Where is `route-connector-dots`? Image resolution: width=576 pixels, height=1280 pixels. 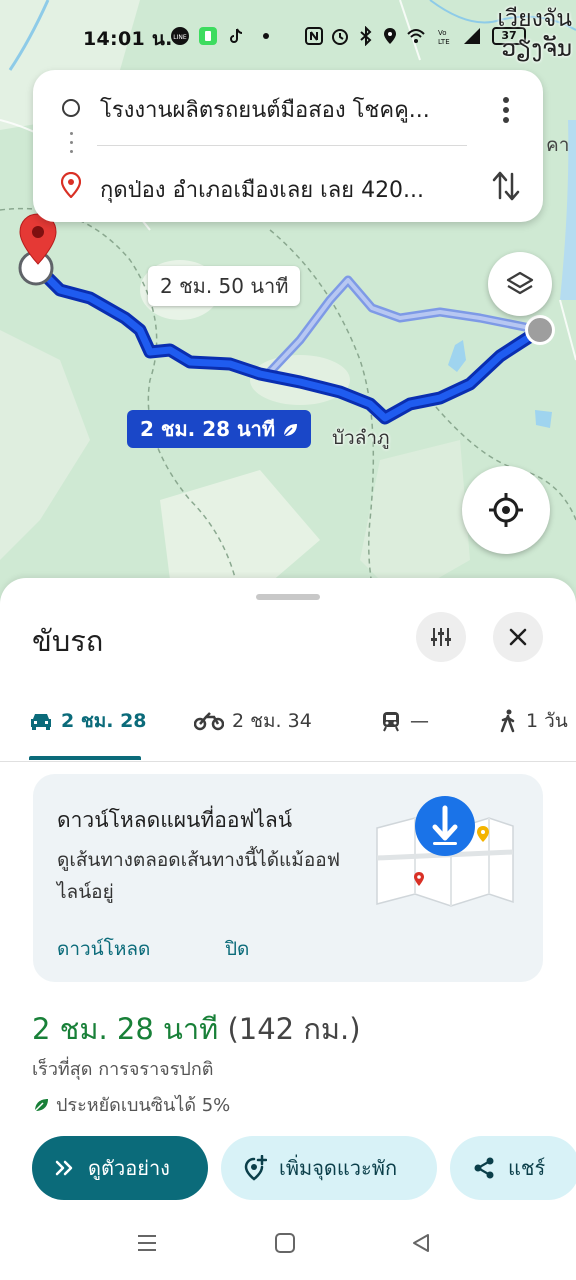
route-connector-dots is located at coordinates (71, 147).